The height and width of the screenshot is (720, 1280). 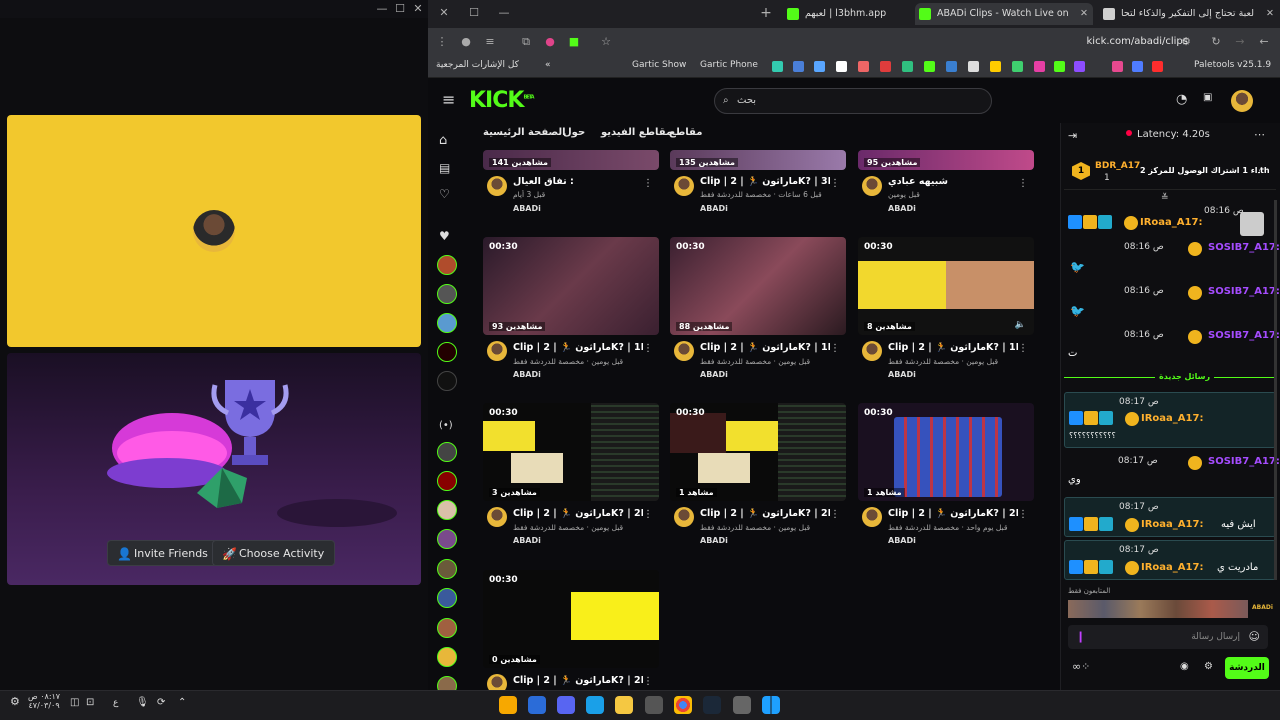 What do you see at coordinates (446, 425) in the screenshot?
I see `live-icon: (•)` at bounding box center [446, 425].